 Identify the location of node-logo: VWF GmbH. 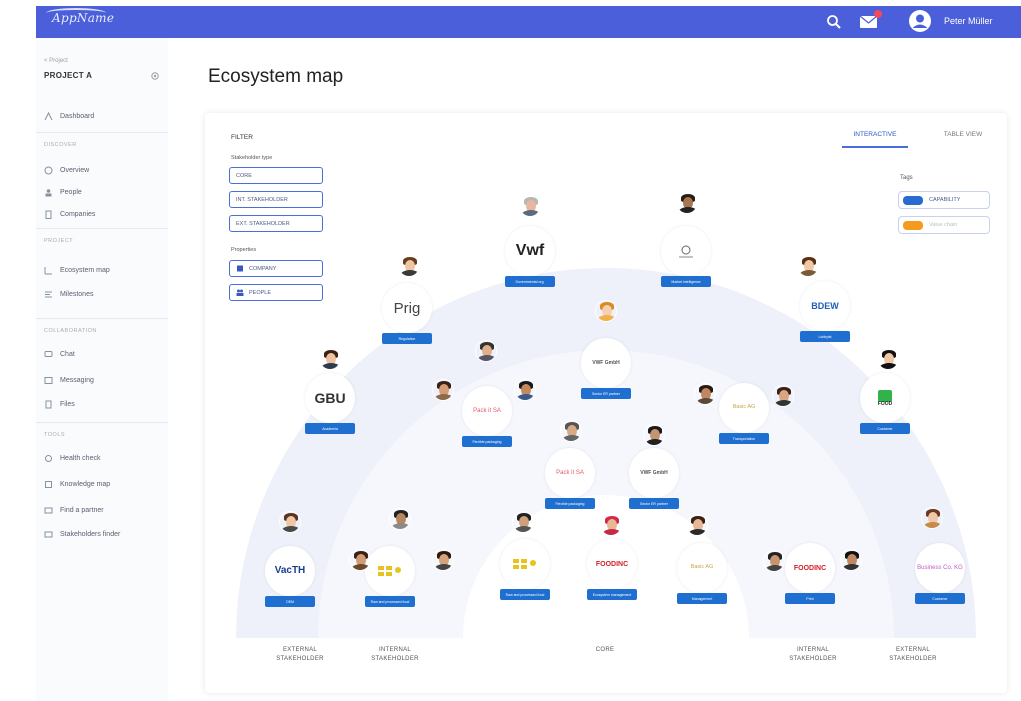
(606, 363).